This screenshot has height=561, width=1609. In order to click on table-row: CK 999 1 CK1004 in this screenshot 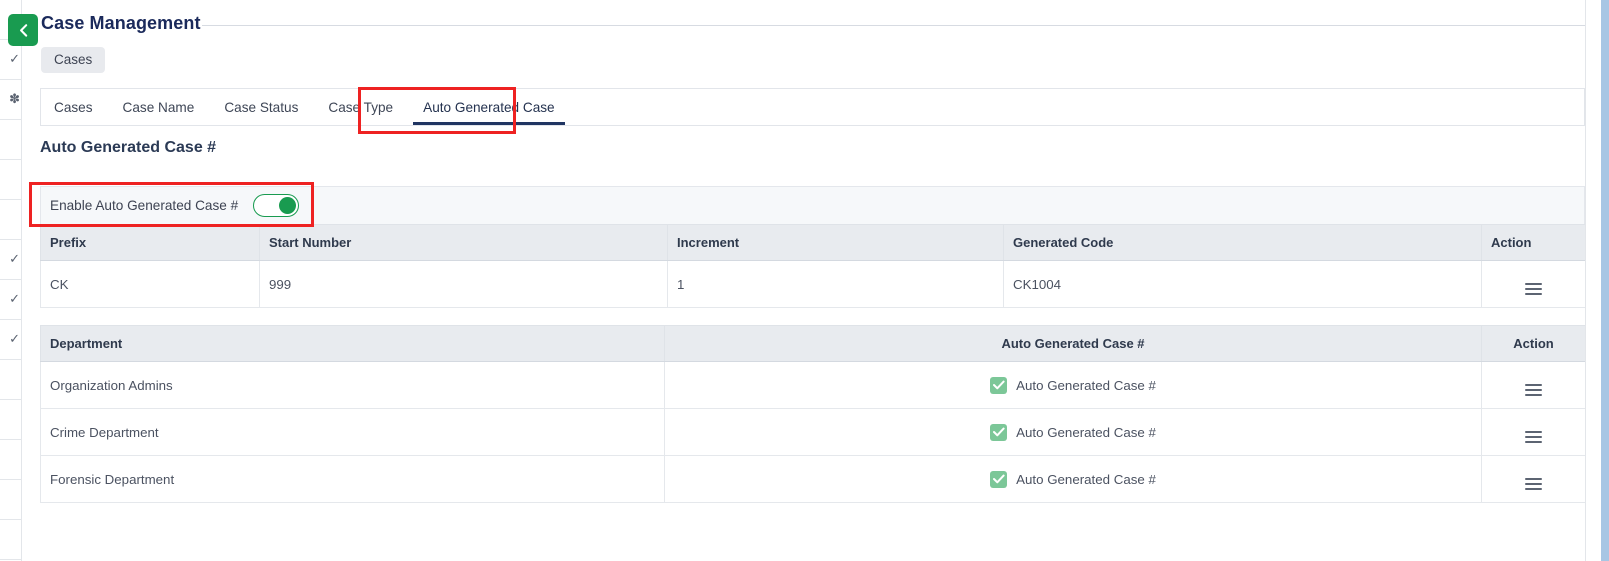, I will do `click(813, 284)`.